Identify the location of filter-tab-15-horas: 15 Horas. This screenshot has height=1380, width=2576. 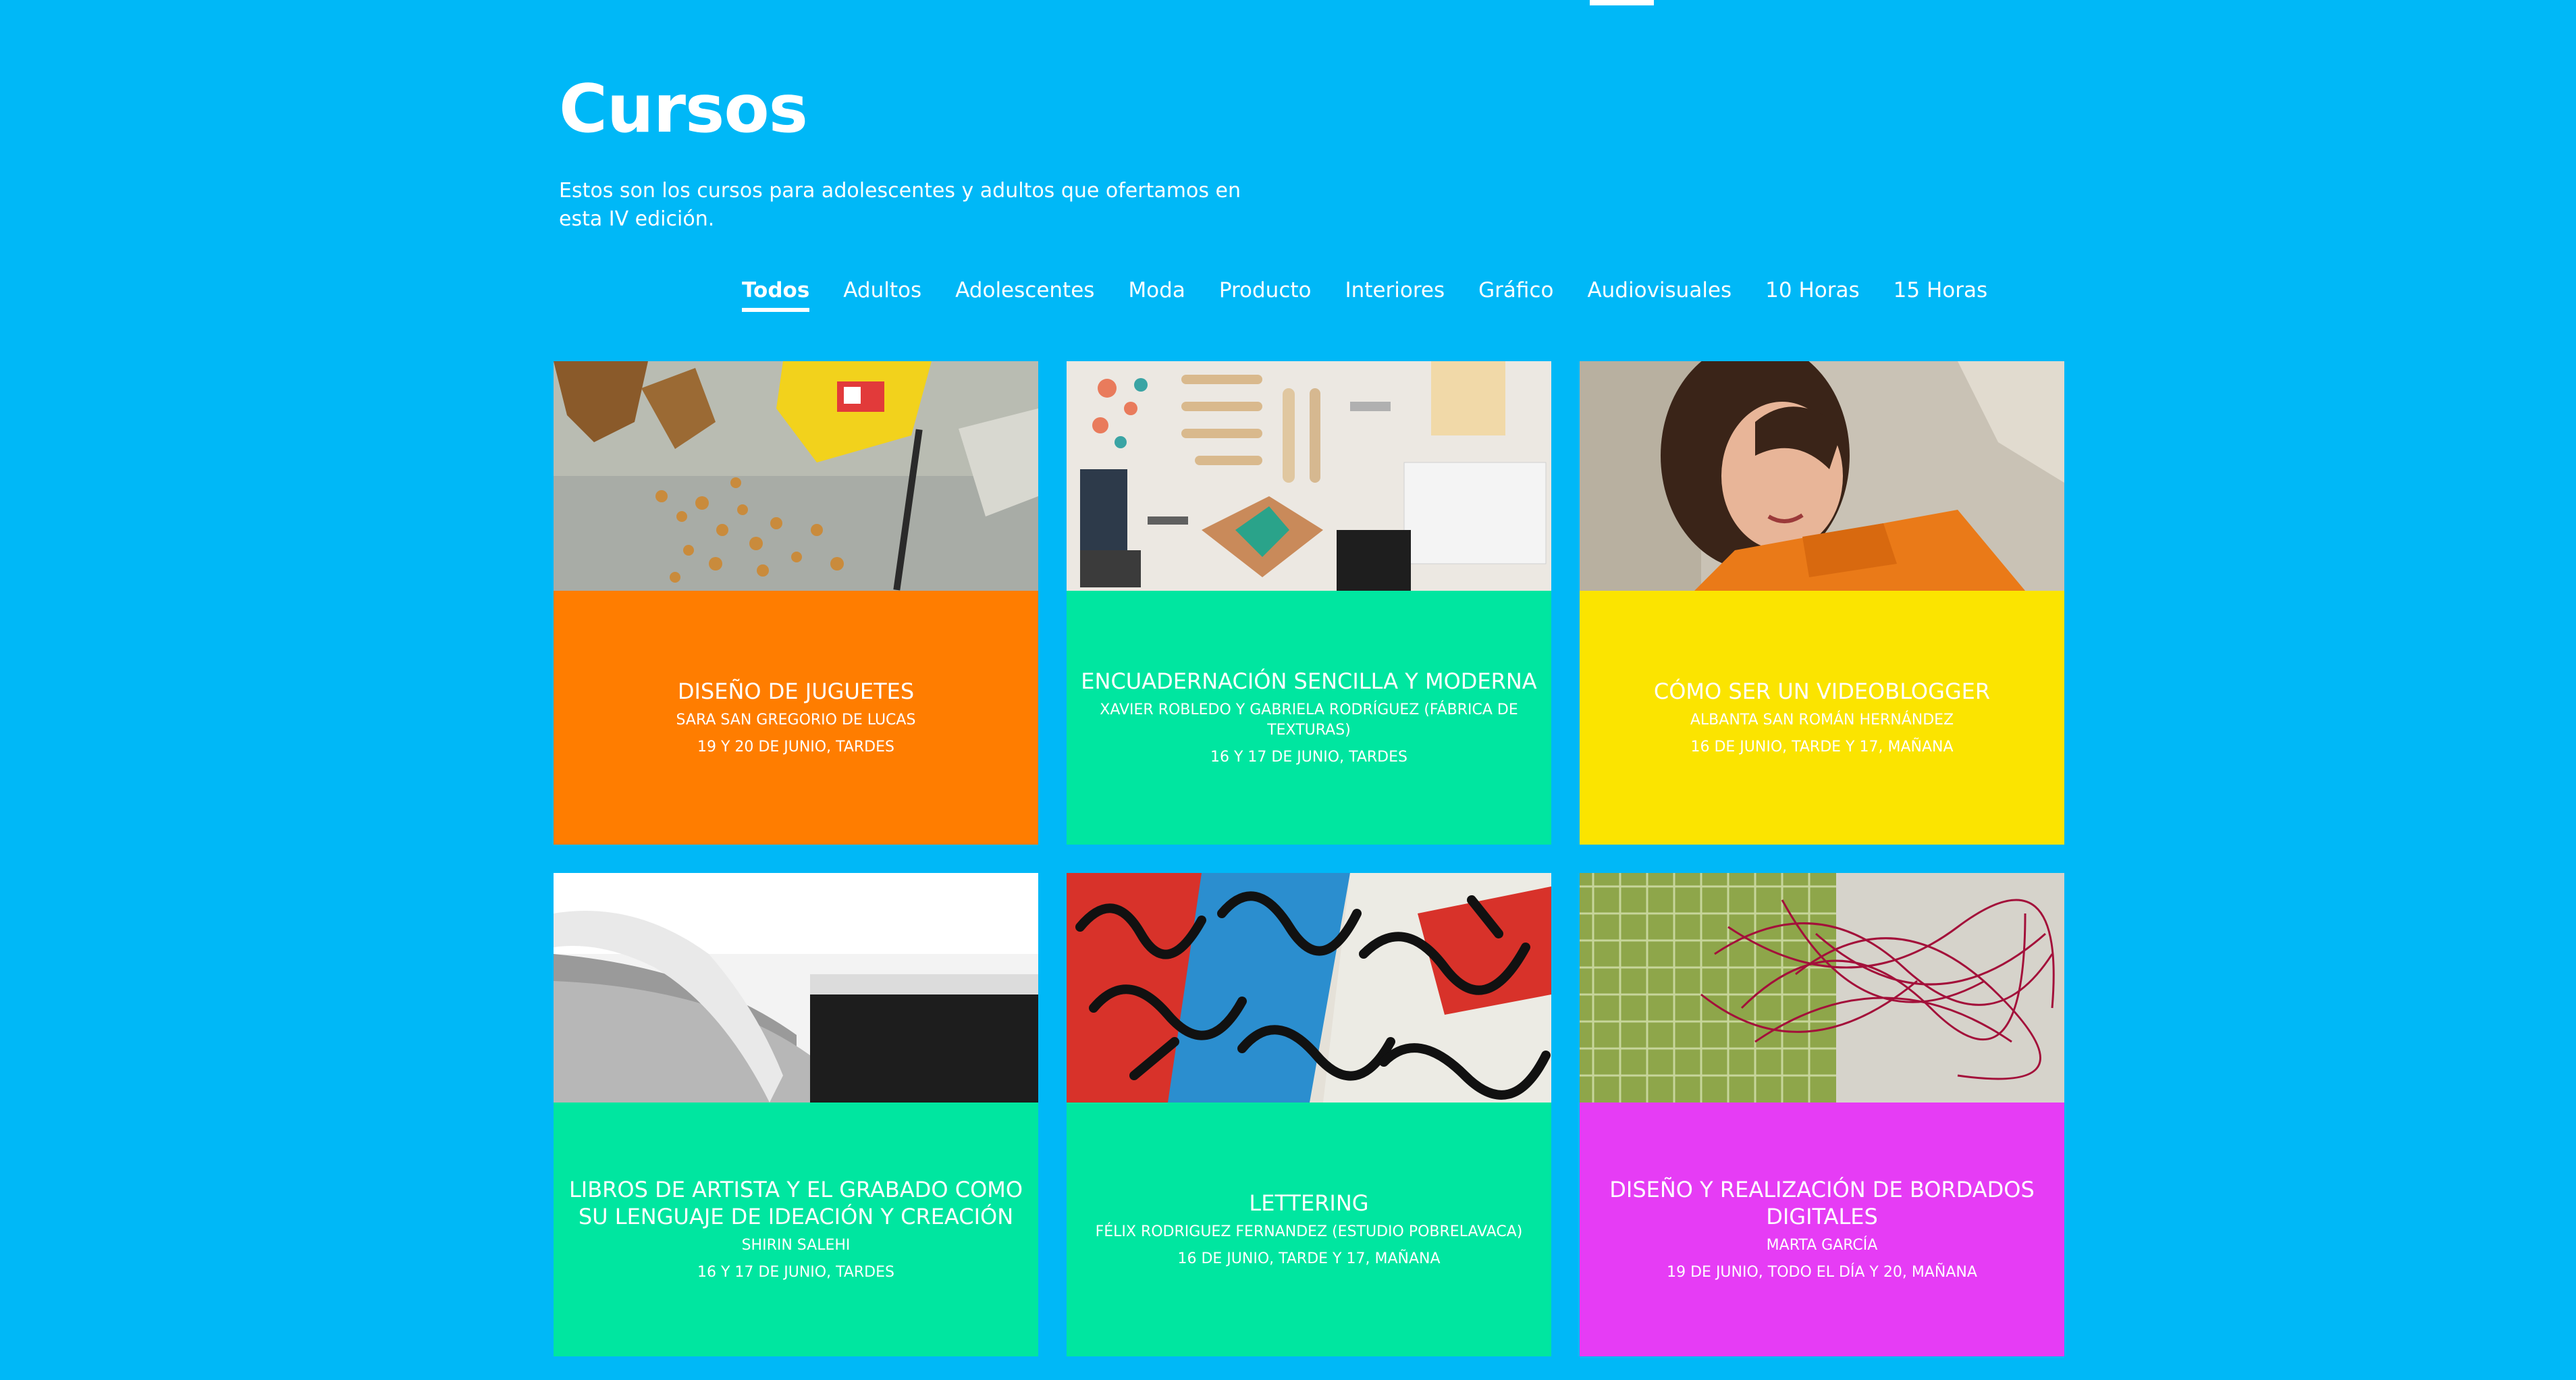
(1941, 293).